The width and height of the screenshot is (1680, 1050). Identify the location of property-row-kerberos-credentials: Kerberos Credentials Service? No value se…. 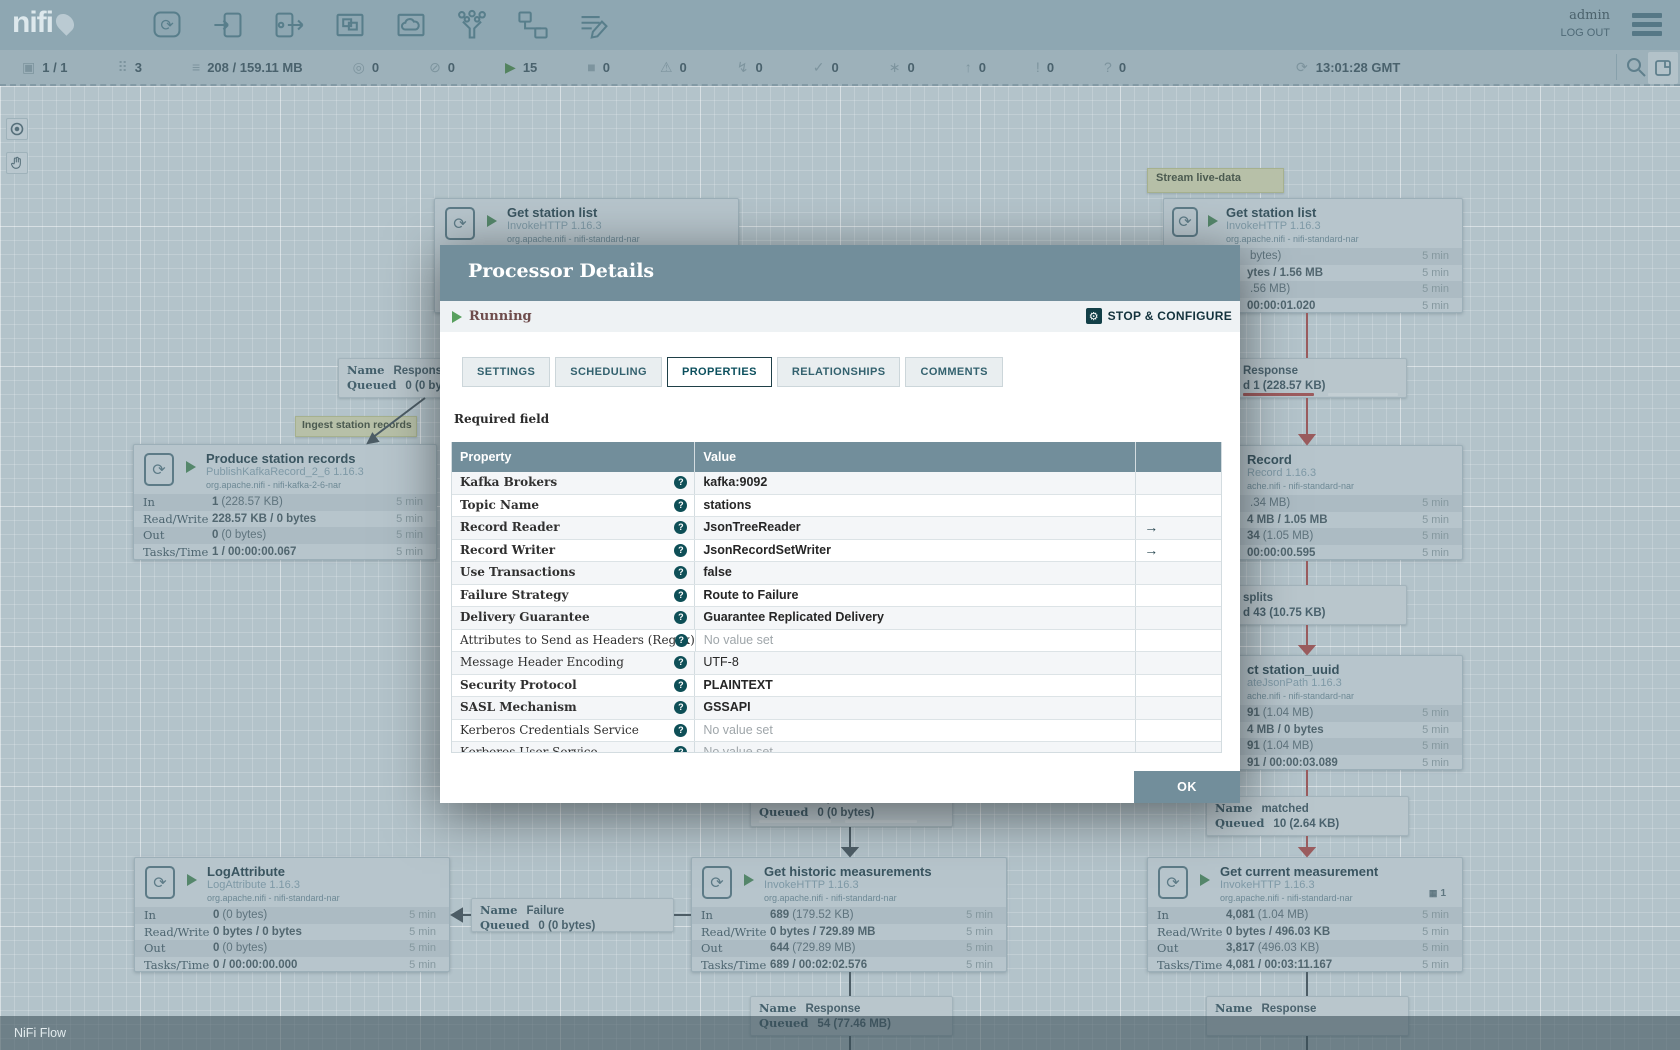
(836, 730).